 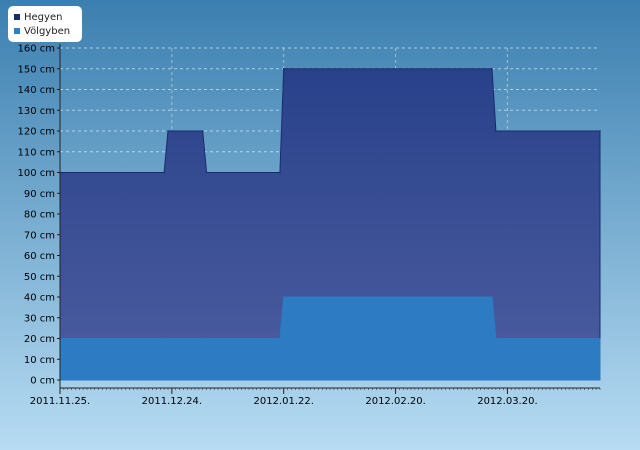 What do you see at coordinates (43, 17) in the screenshot?
I see `legend-label-hegyen: Hegyen` at bounding box center [43, 17].